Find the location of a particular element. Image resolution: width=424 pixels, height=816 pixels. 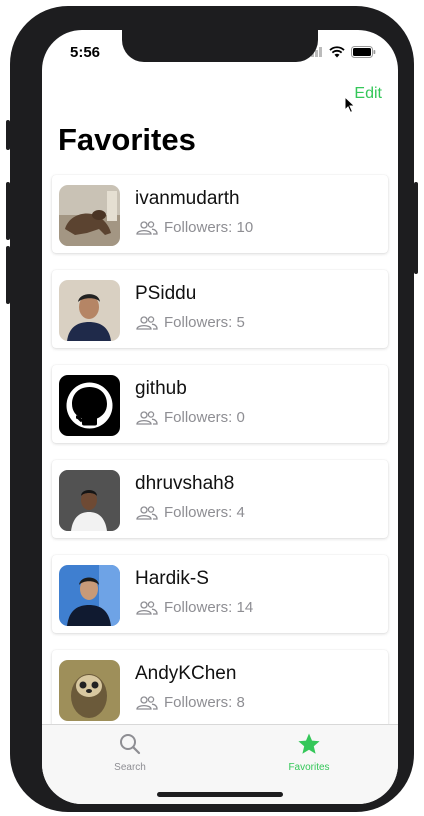

tab-search: Search is located at coordinates (130, 753).